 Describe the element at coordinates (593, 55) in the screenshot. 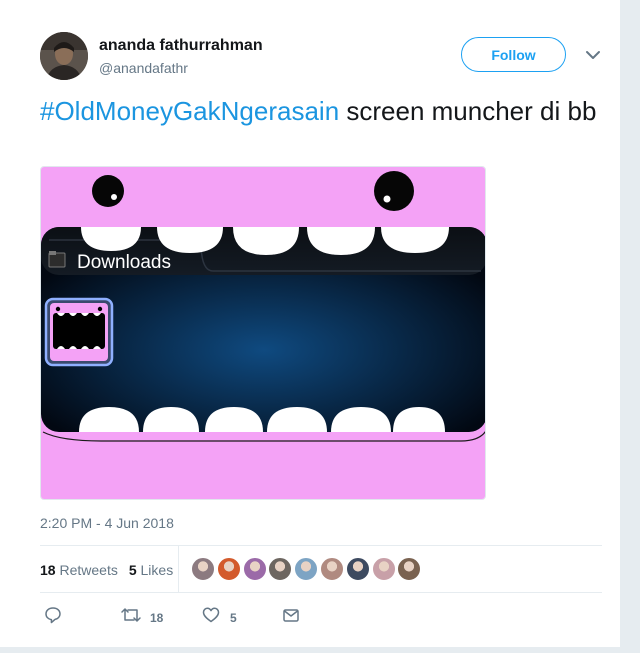

I see `chevron-down-icon` at that location.